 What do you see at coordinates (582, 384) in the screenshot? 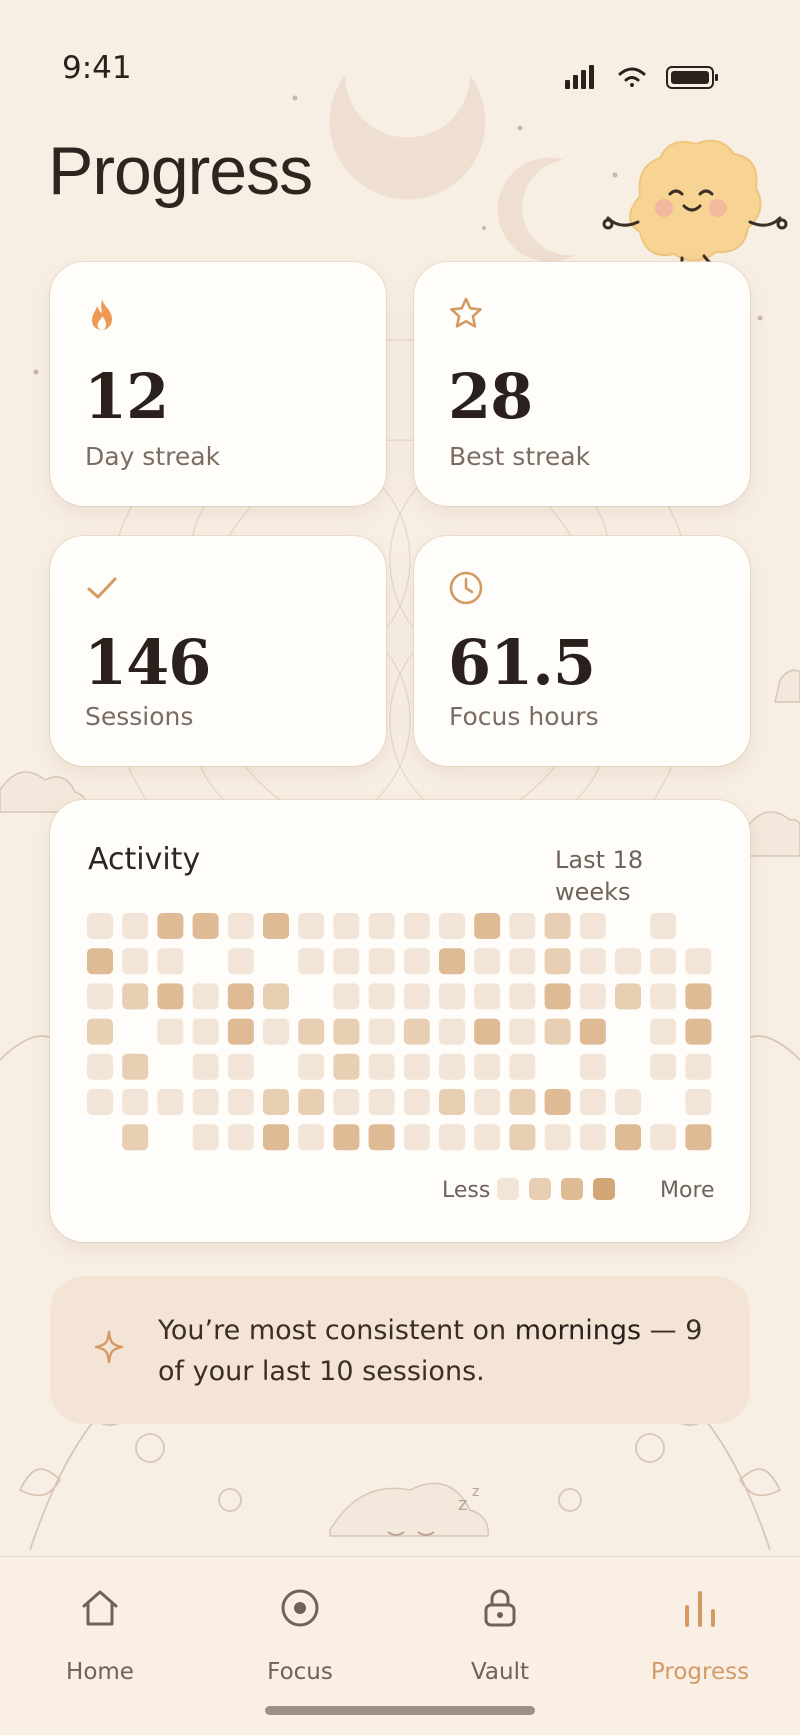
I see `stat-card-best-streak: 28 Best streak` at bounding box center [582, 384].